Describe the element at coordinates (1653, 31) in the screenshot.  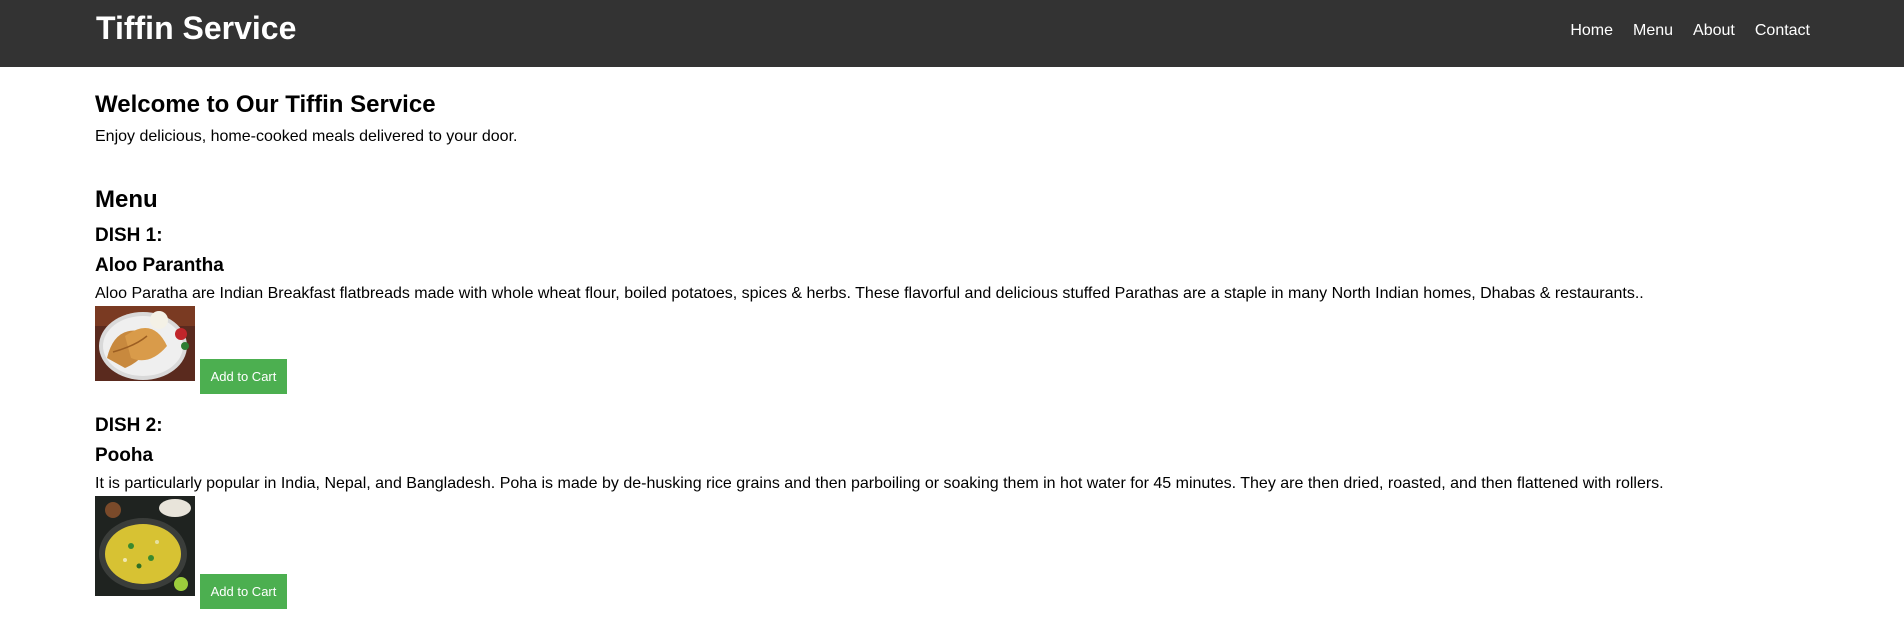
I see `nav-menu-link: Menu` at that location.